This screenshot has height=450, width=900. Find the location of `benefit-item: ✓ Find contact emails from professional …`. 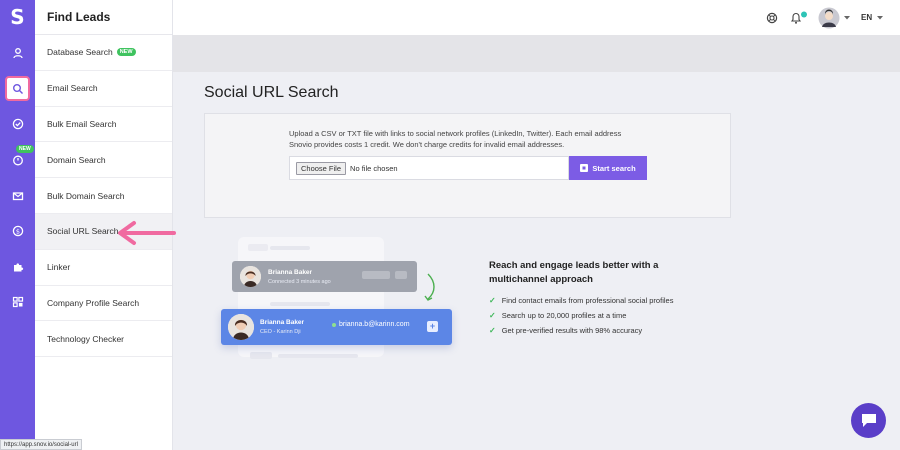

benefit-item: ✓ Find contact emails from professional … is located at coordinates (581, 300).